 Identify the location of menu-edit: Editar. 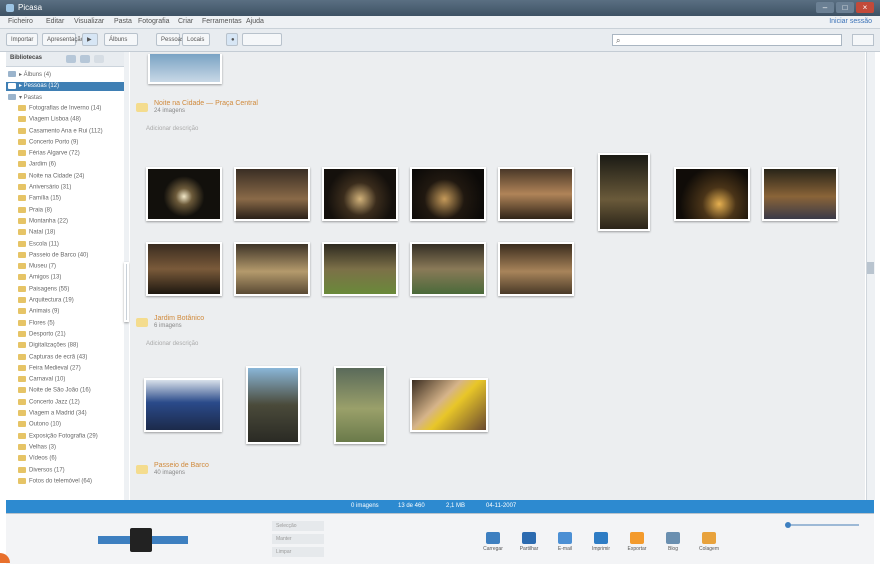
(55, 21).